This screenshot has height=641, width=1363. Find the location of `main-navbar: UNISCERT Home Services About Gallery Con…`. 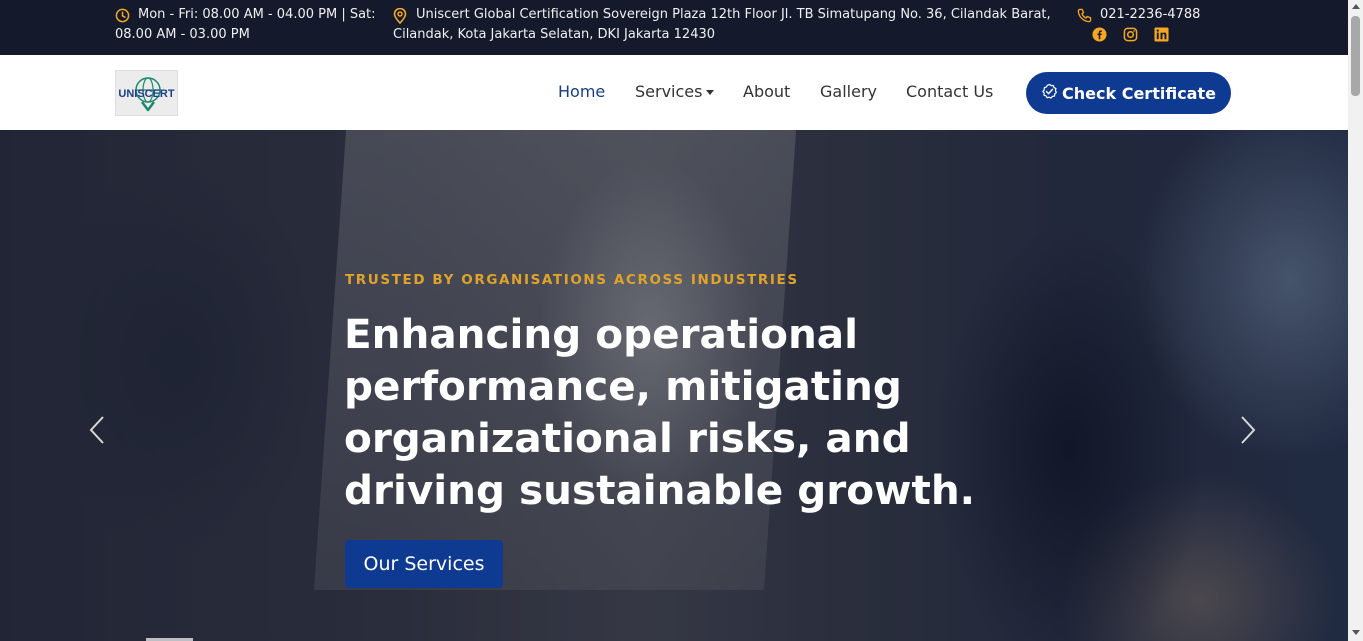

main-navbar: UNISCERT Home Services About Gallery Con… is located at coordinates (674, 92).